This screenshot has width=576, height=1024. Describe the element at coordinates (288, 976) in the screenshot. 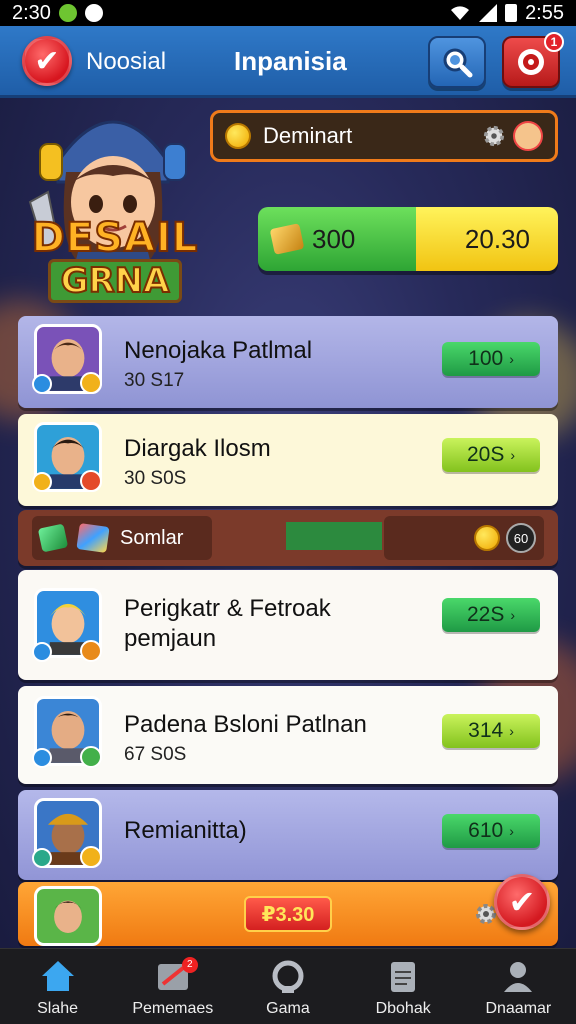

I see `gamepad-icon` at that location.